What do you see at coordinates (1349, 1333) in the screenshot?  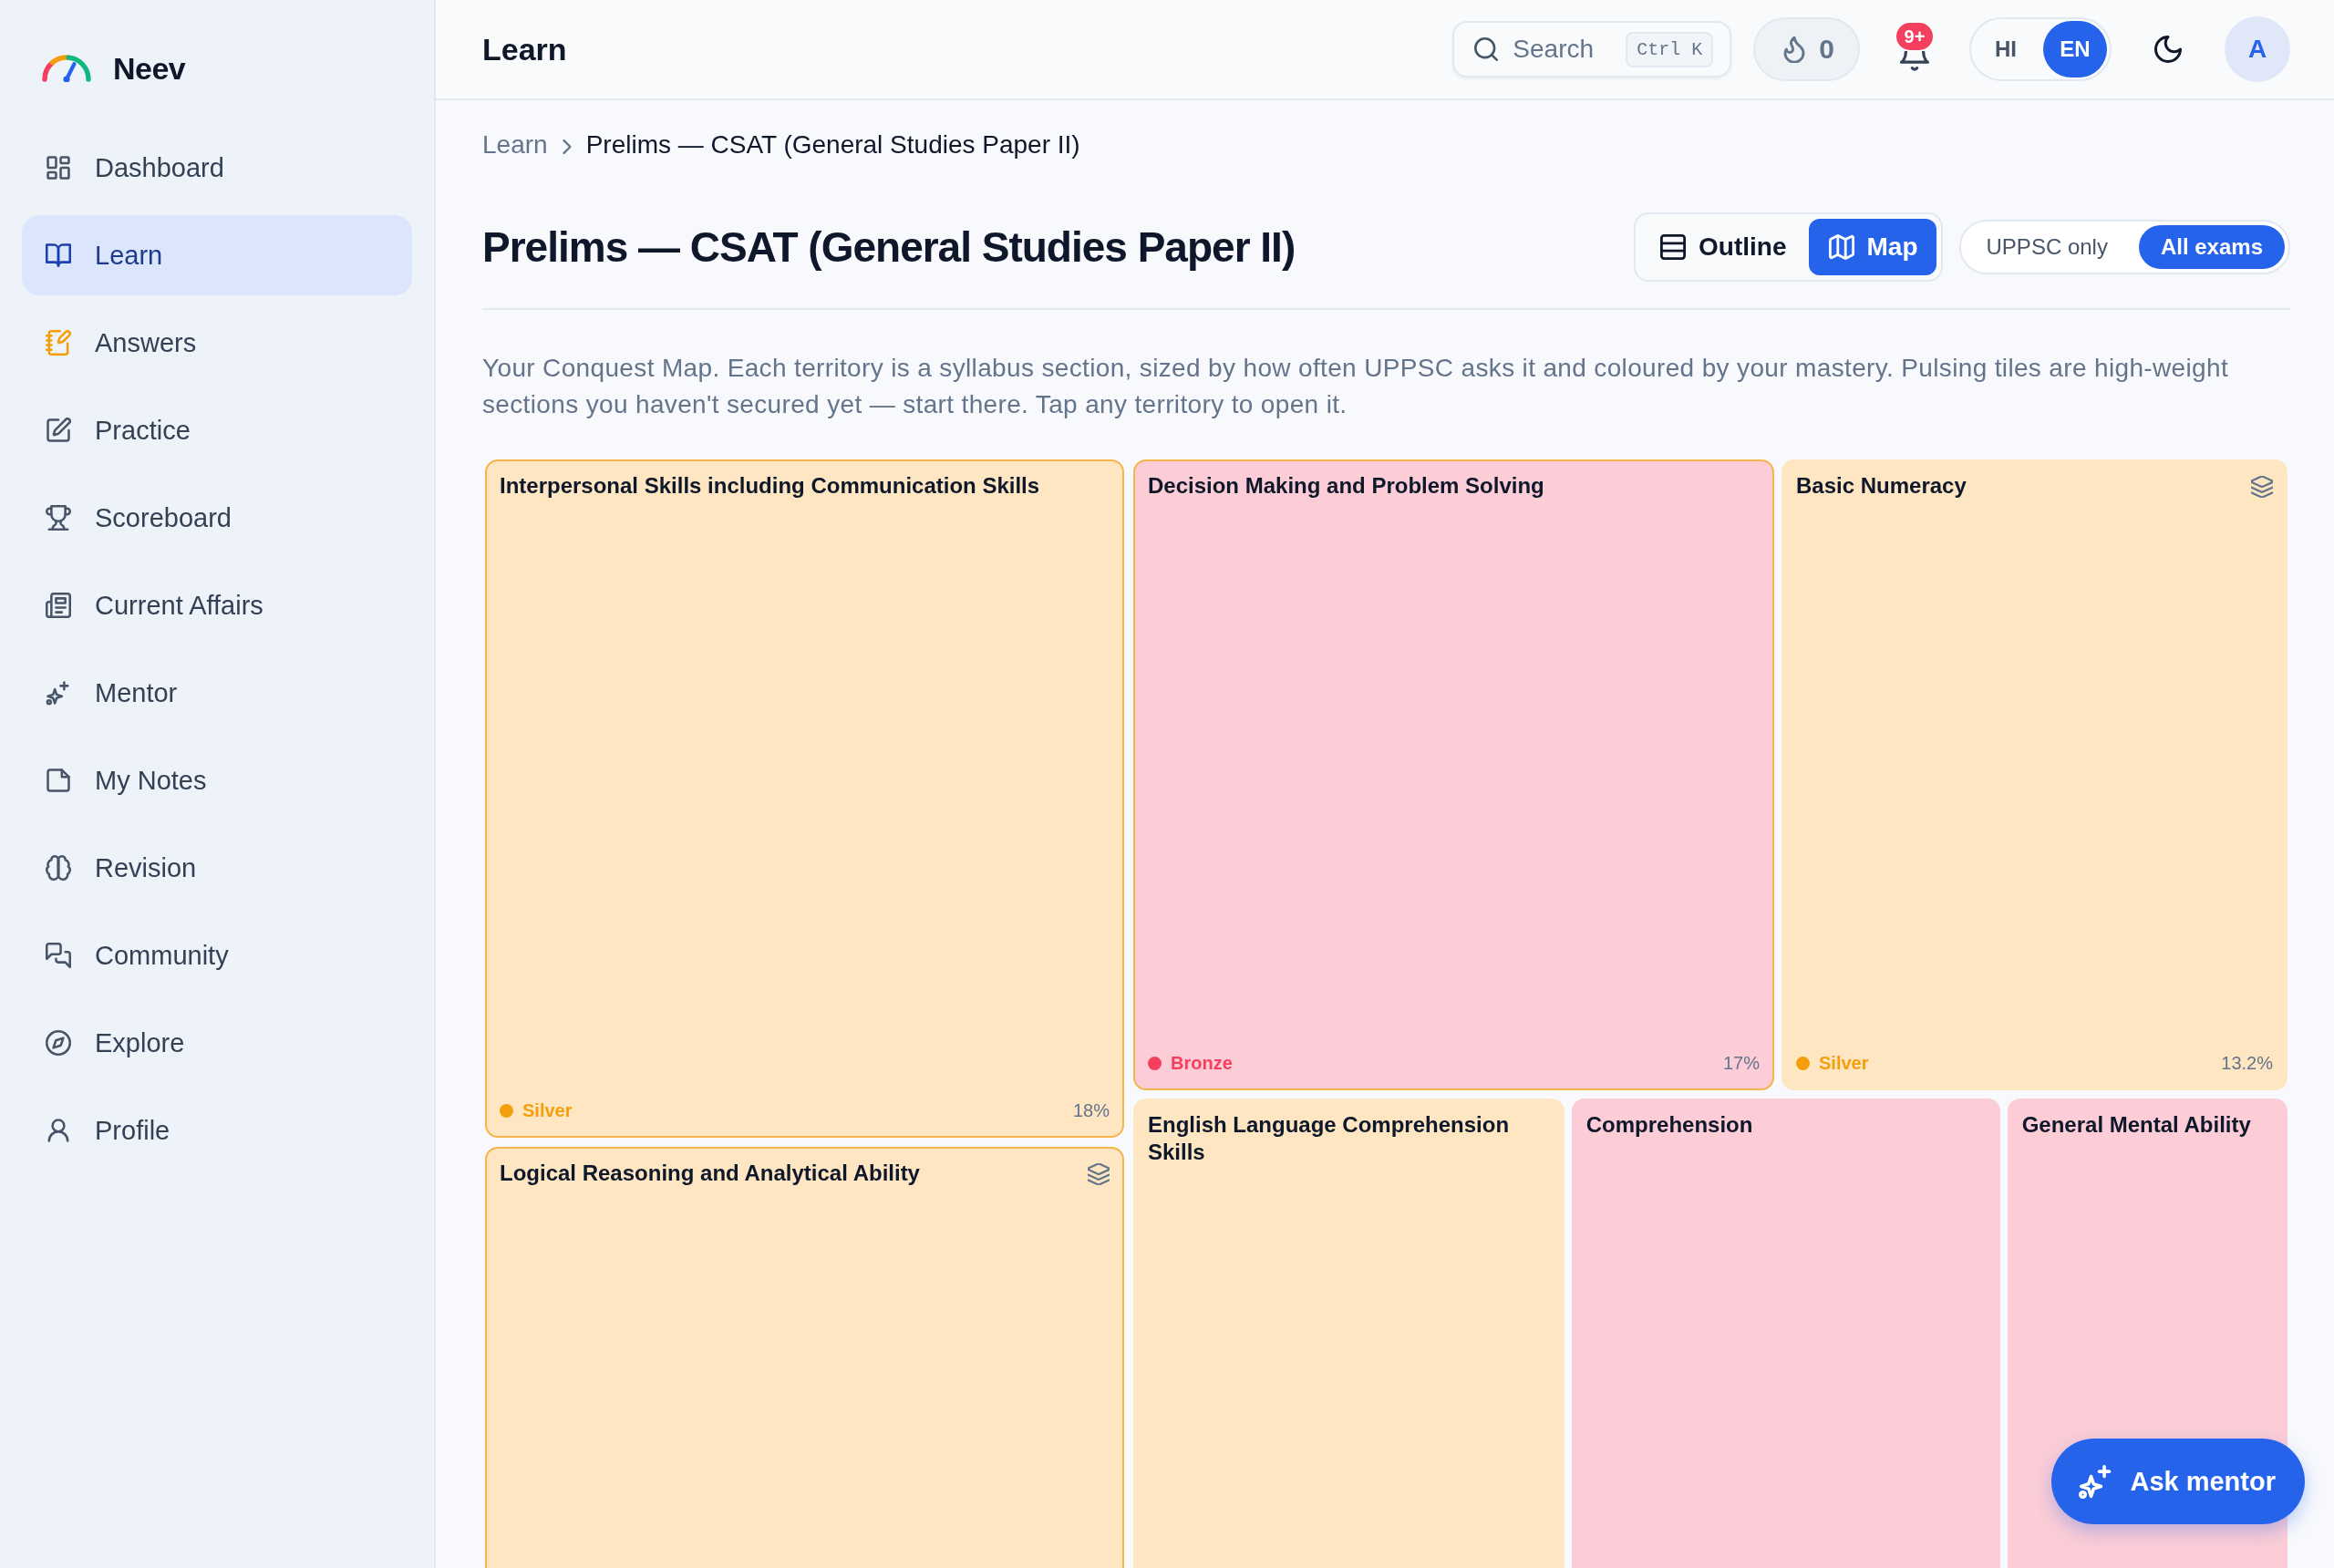 I see `territory-tile: English Language Comprehension Skills` at bounding box center [1349, 1333].